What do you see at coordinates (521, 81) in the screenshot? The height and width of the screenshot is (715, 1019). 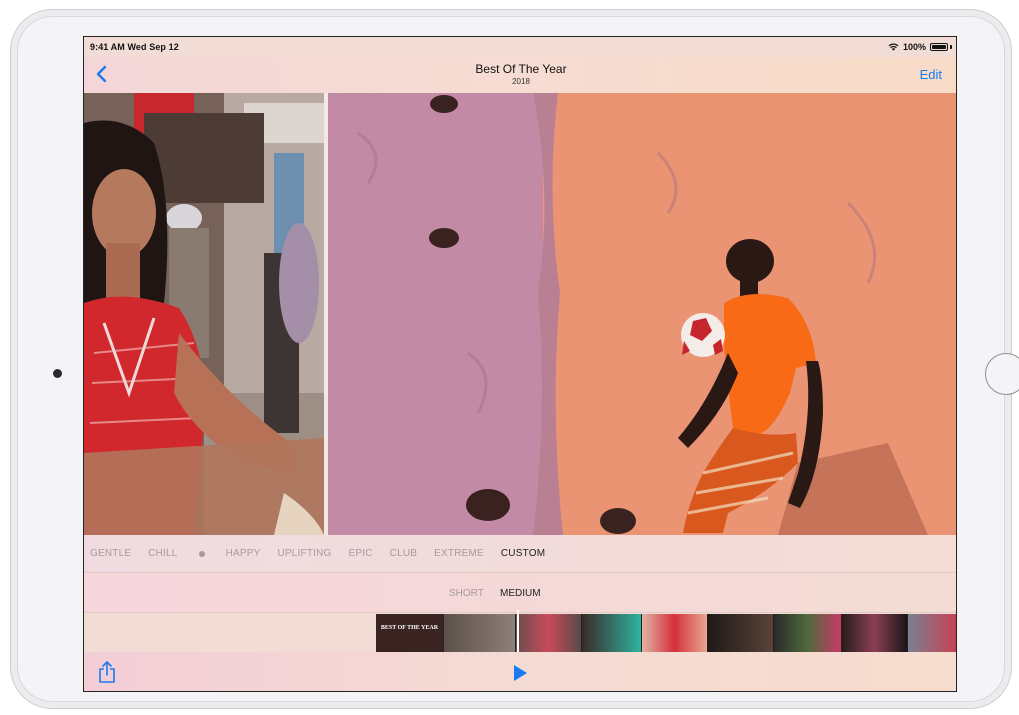 I see `page-subtitle: 2018` at bounding box center [521, 81].